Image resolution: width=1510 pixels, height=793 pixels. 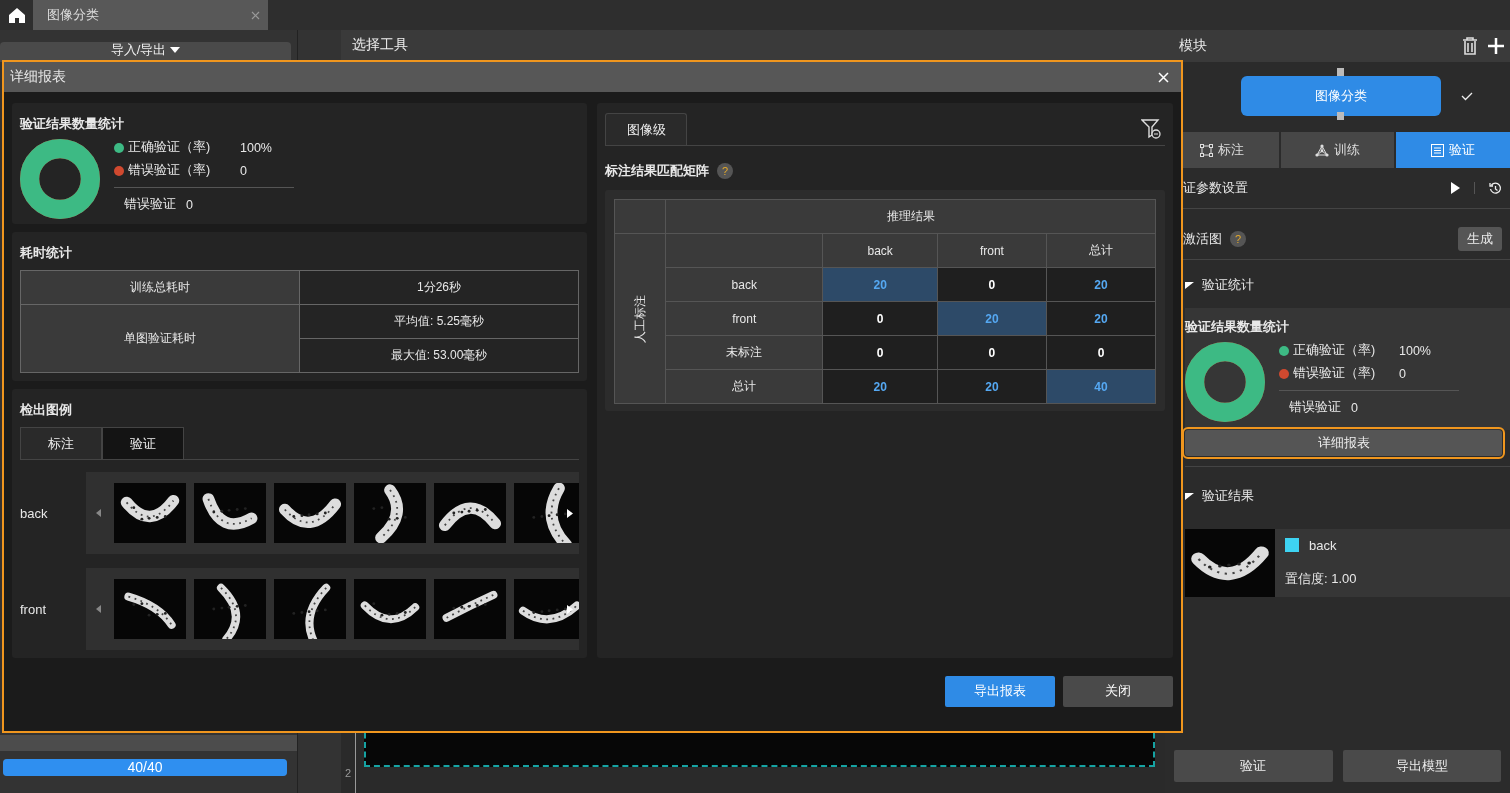 I want to click on table-header: 人工标注, so click(x=639, y=318).